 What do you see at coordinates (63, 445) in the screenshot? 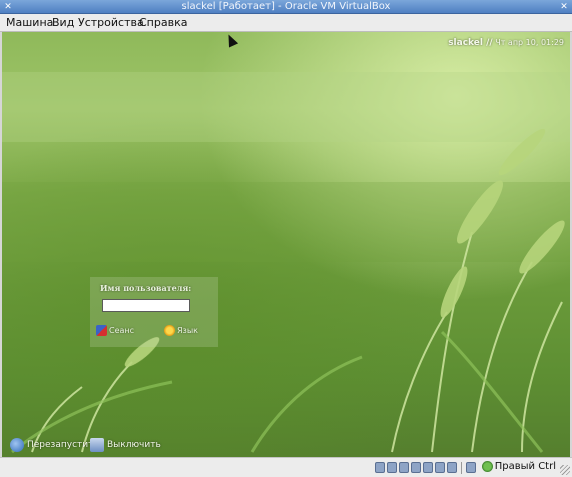
I see `restart-label: Перезапустить` at bounding box center [63, 445].